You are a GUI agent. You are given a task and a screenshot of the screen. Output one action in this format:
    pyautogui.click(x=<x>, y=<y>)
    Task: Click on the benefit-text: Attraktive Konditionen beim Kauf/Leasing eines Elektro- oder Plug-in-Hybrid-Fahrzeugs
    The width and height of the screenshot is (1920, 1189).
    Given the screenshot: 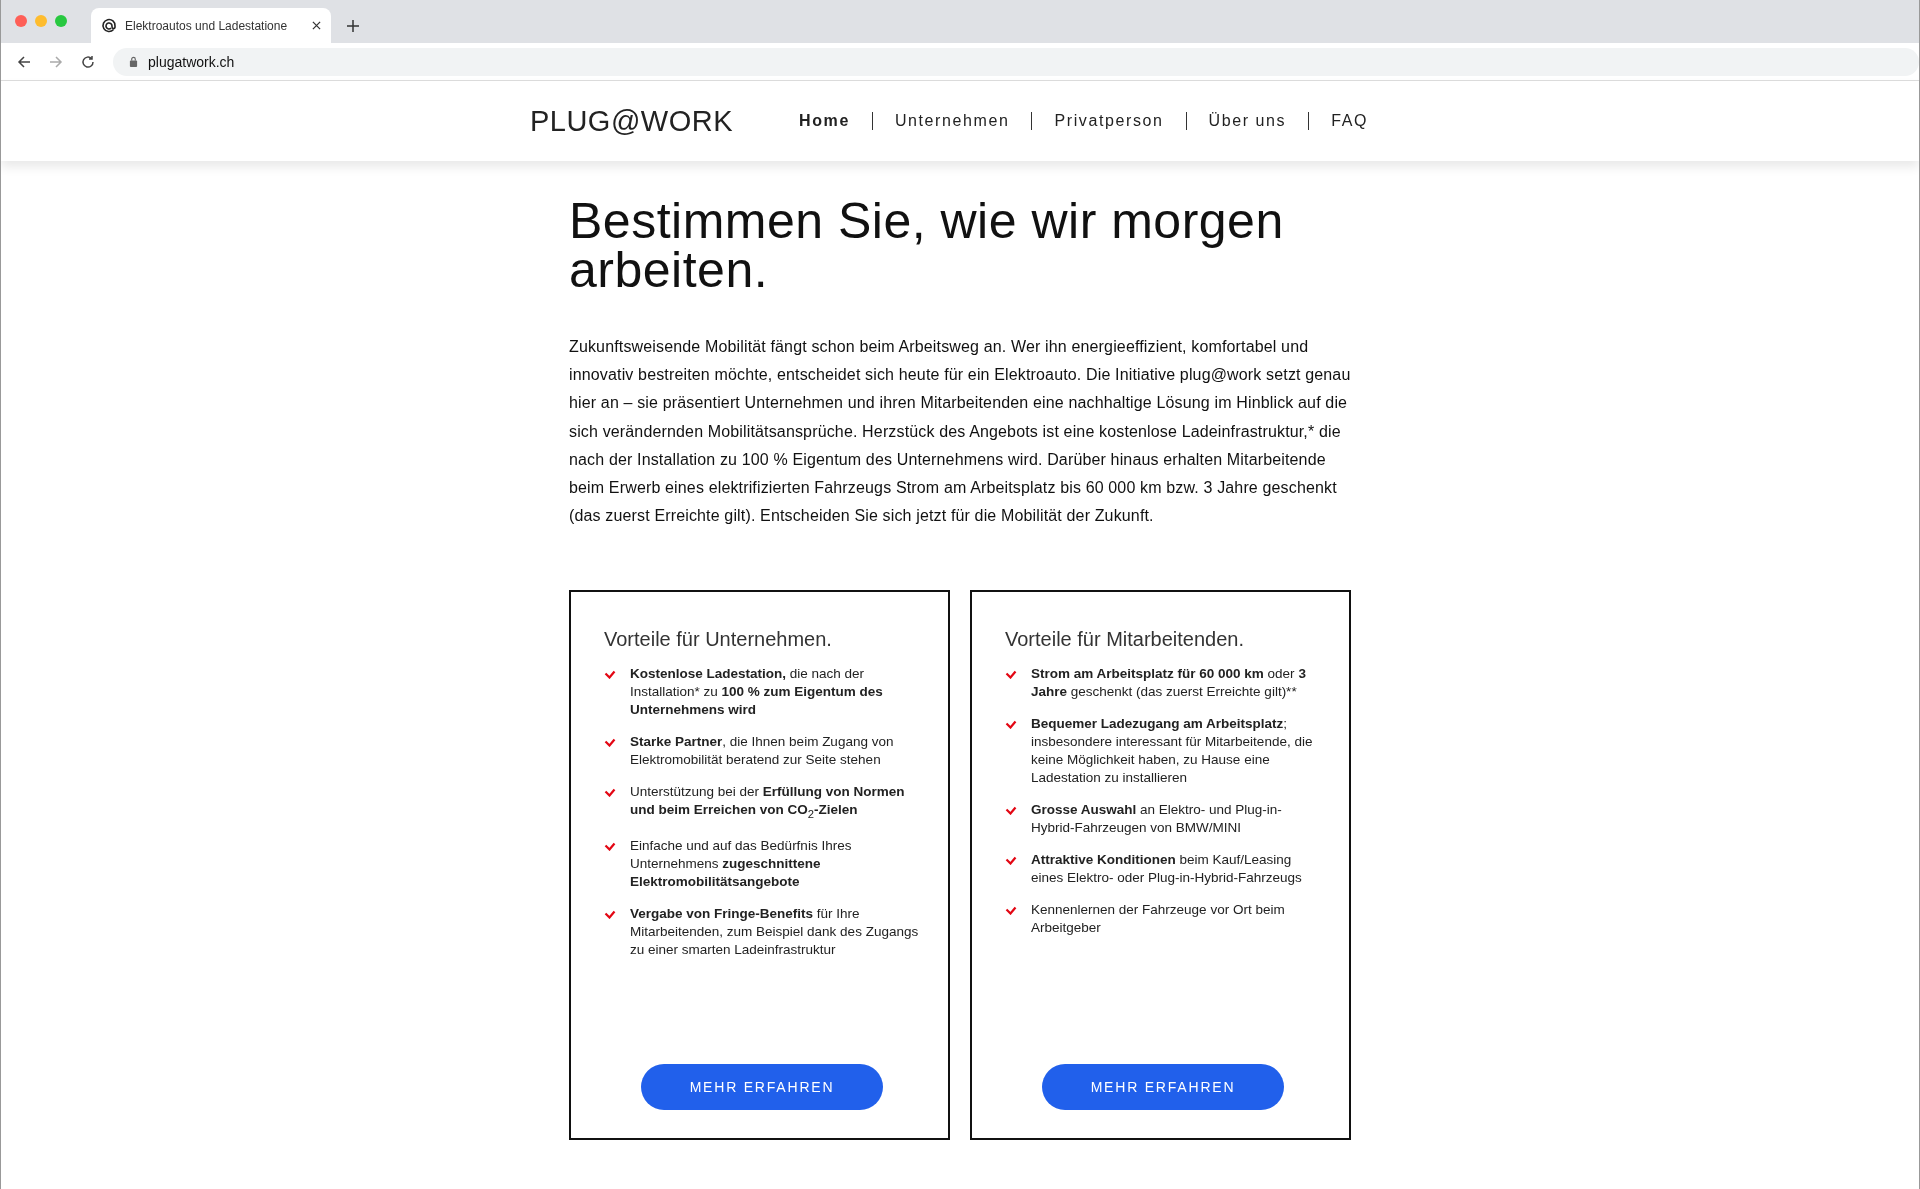 What is the action you would take?
    pyautogui.click(x=1167, y=869)
    